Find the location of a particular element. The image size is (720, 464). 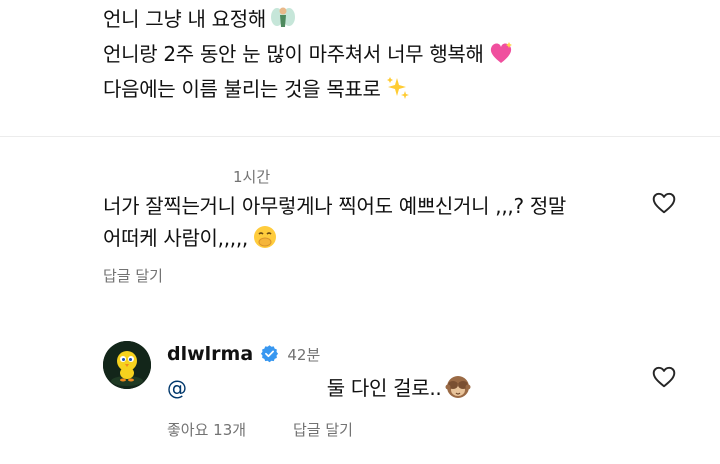

comment1-timestamp: 1시간 is located at coordinates (252, 177).